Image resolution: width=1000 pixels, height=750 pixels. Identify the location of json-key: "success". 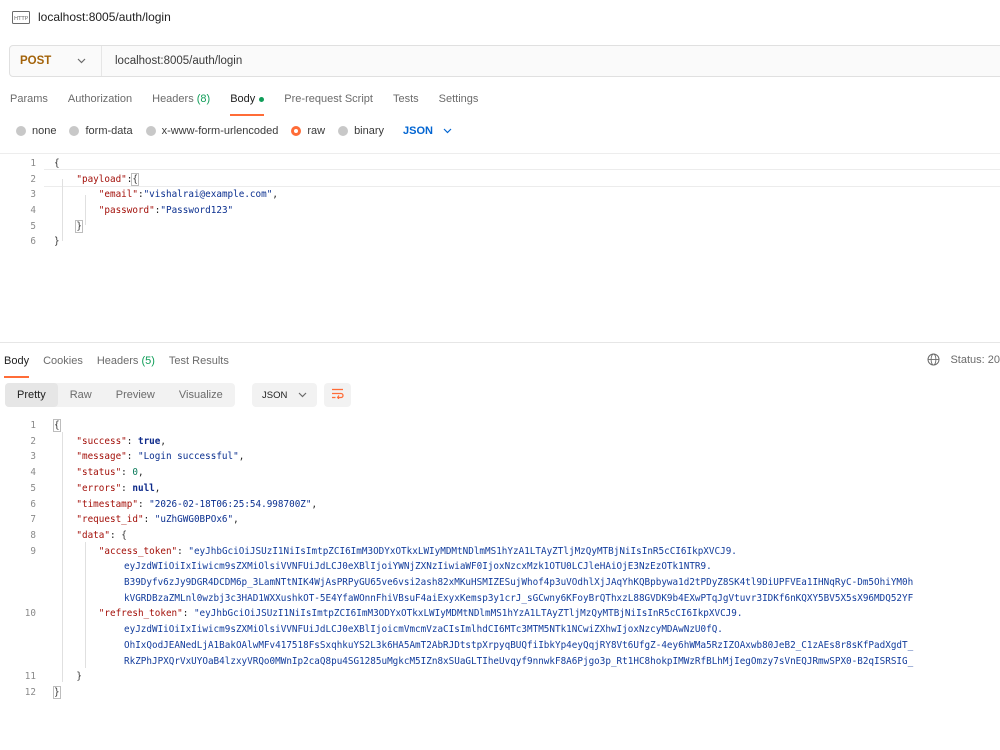
(101, 441).